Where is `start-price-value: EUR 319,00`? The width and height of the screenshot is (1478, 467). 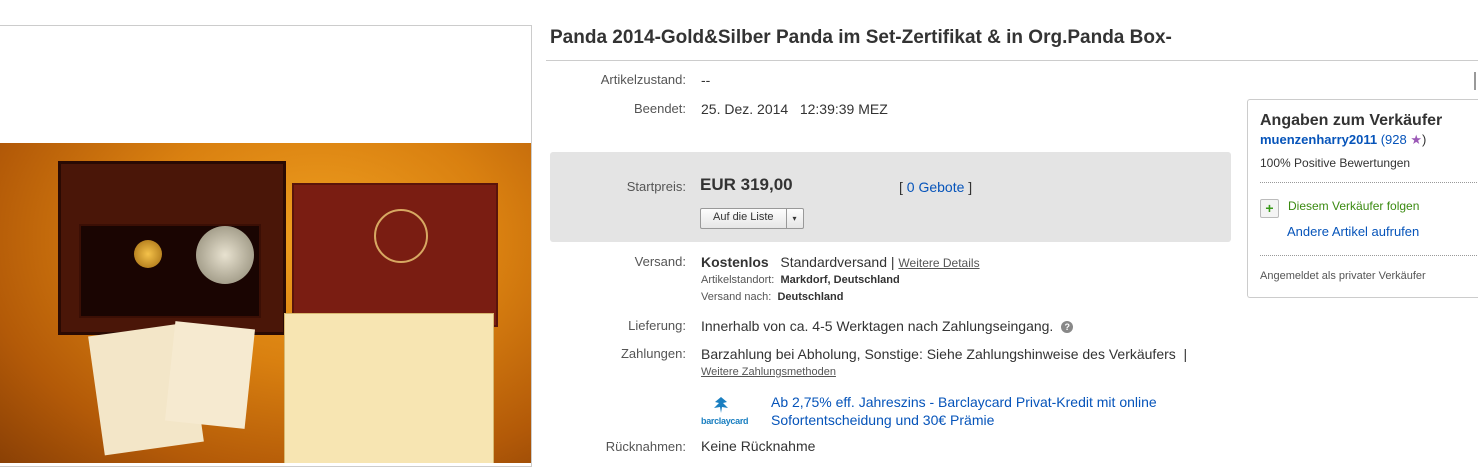 start-price-value: EUR 319,00 is located at coordinates (746, 184).